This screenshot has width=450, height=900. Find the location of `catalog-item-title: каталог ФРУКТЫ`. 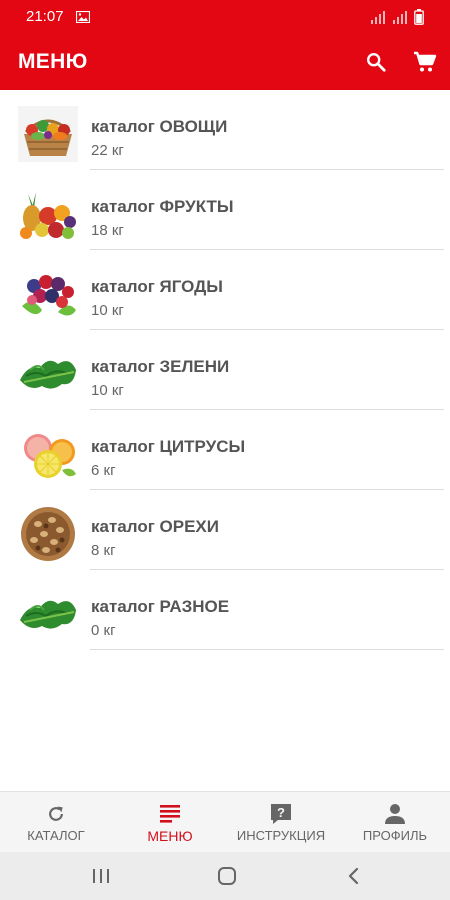

catalog-item-title: каталог ФРУКТЫ is located at coordinates (162, 206).